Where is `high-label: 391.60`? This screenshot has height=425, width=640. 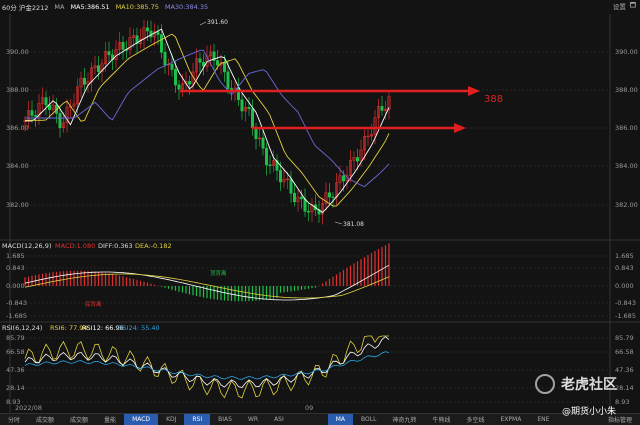
high-label: 391.60 is located at coordinates (217, 22).